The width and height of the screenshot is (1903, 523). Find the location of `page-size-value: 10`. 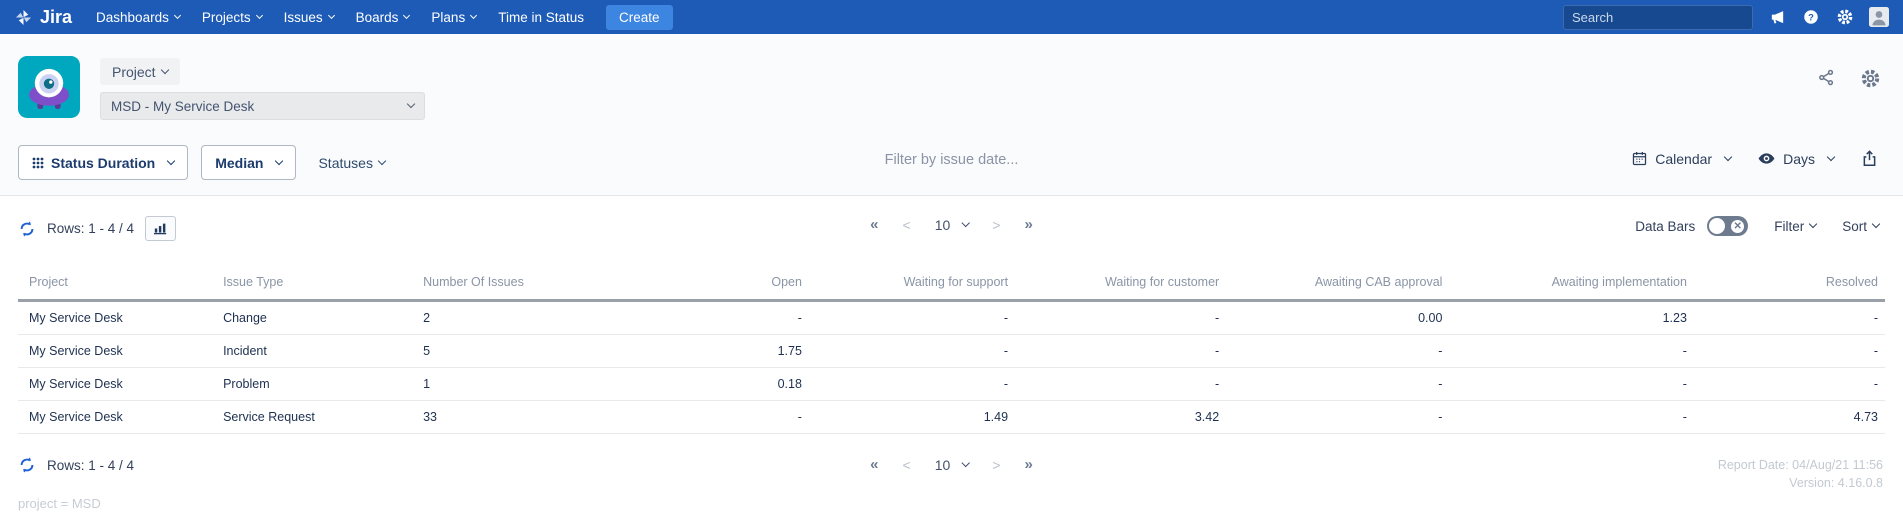

page-size-value: 10 is located at coordinates (942, 224).